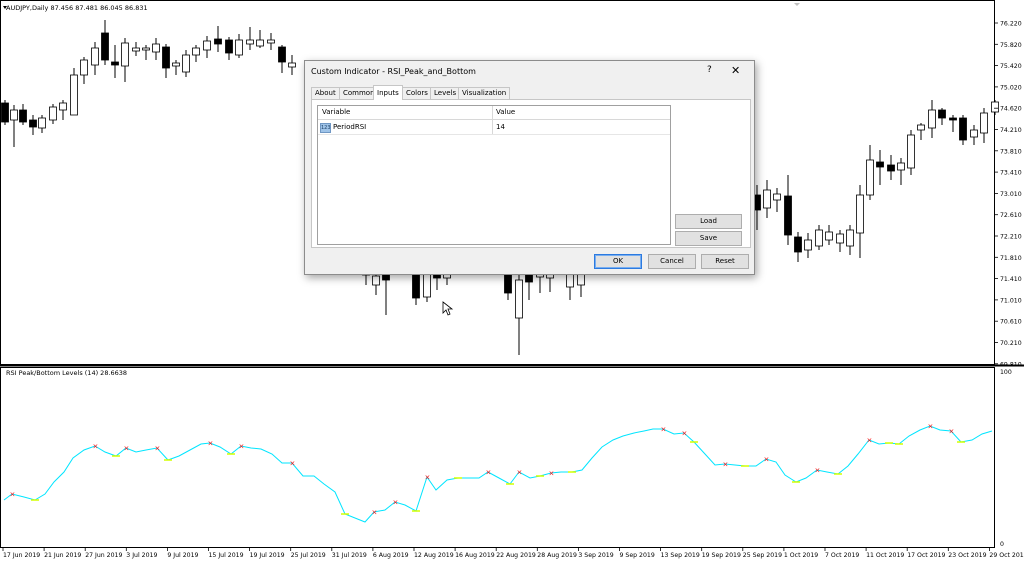 Image resolution: width=1024 pixels, height=563 pixels. What do you see at coordinates (182, 555) in the screenshot?
I see `date-label: 9 Jul 2019` at bounding box center [182, 555].